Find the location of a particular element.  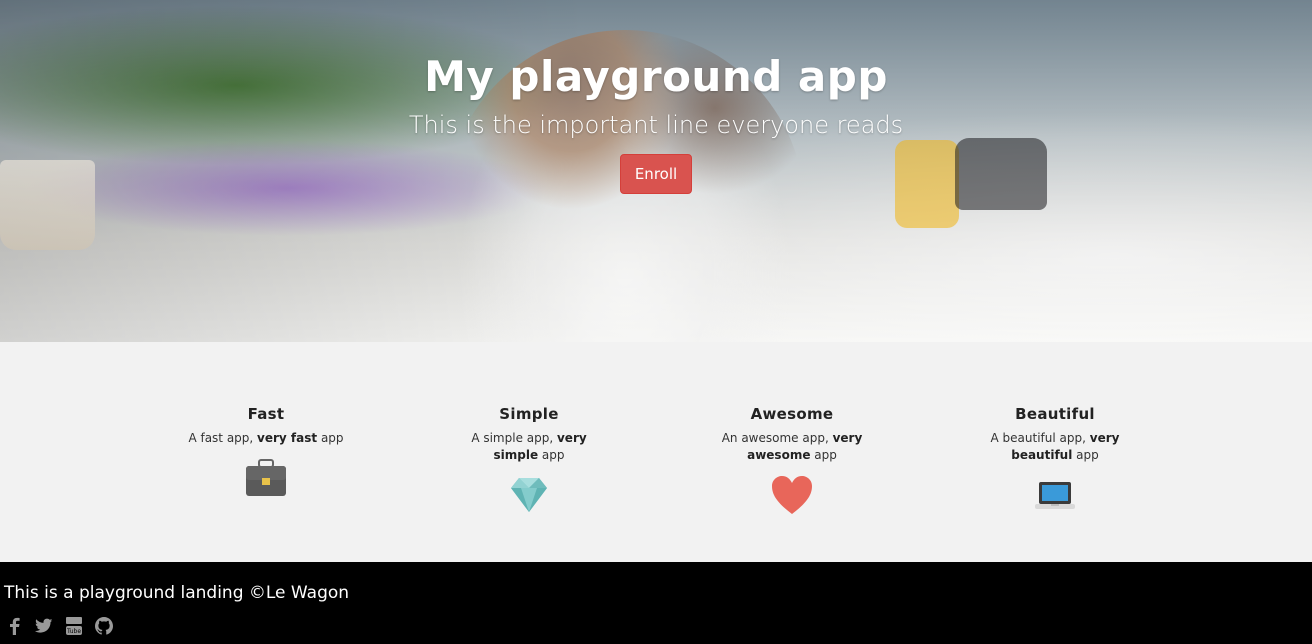

feature-title: Fast is located at coordinates (266, 414).